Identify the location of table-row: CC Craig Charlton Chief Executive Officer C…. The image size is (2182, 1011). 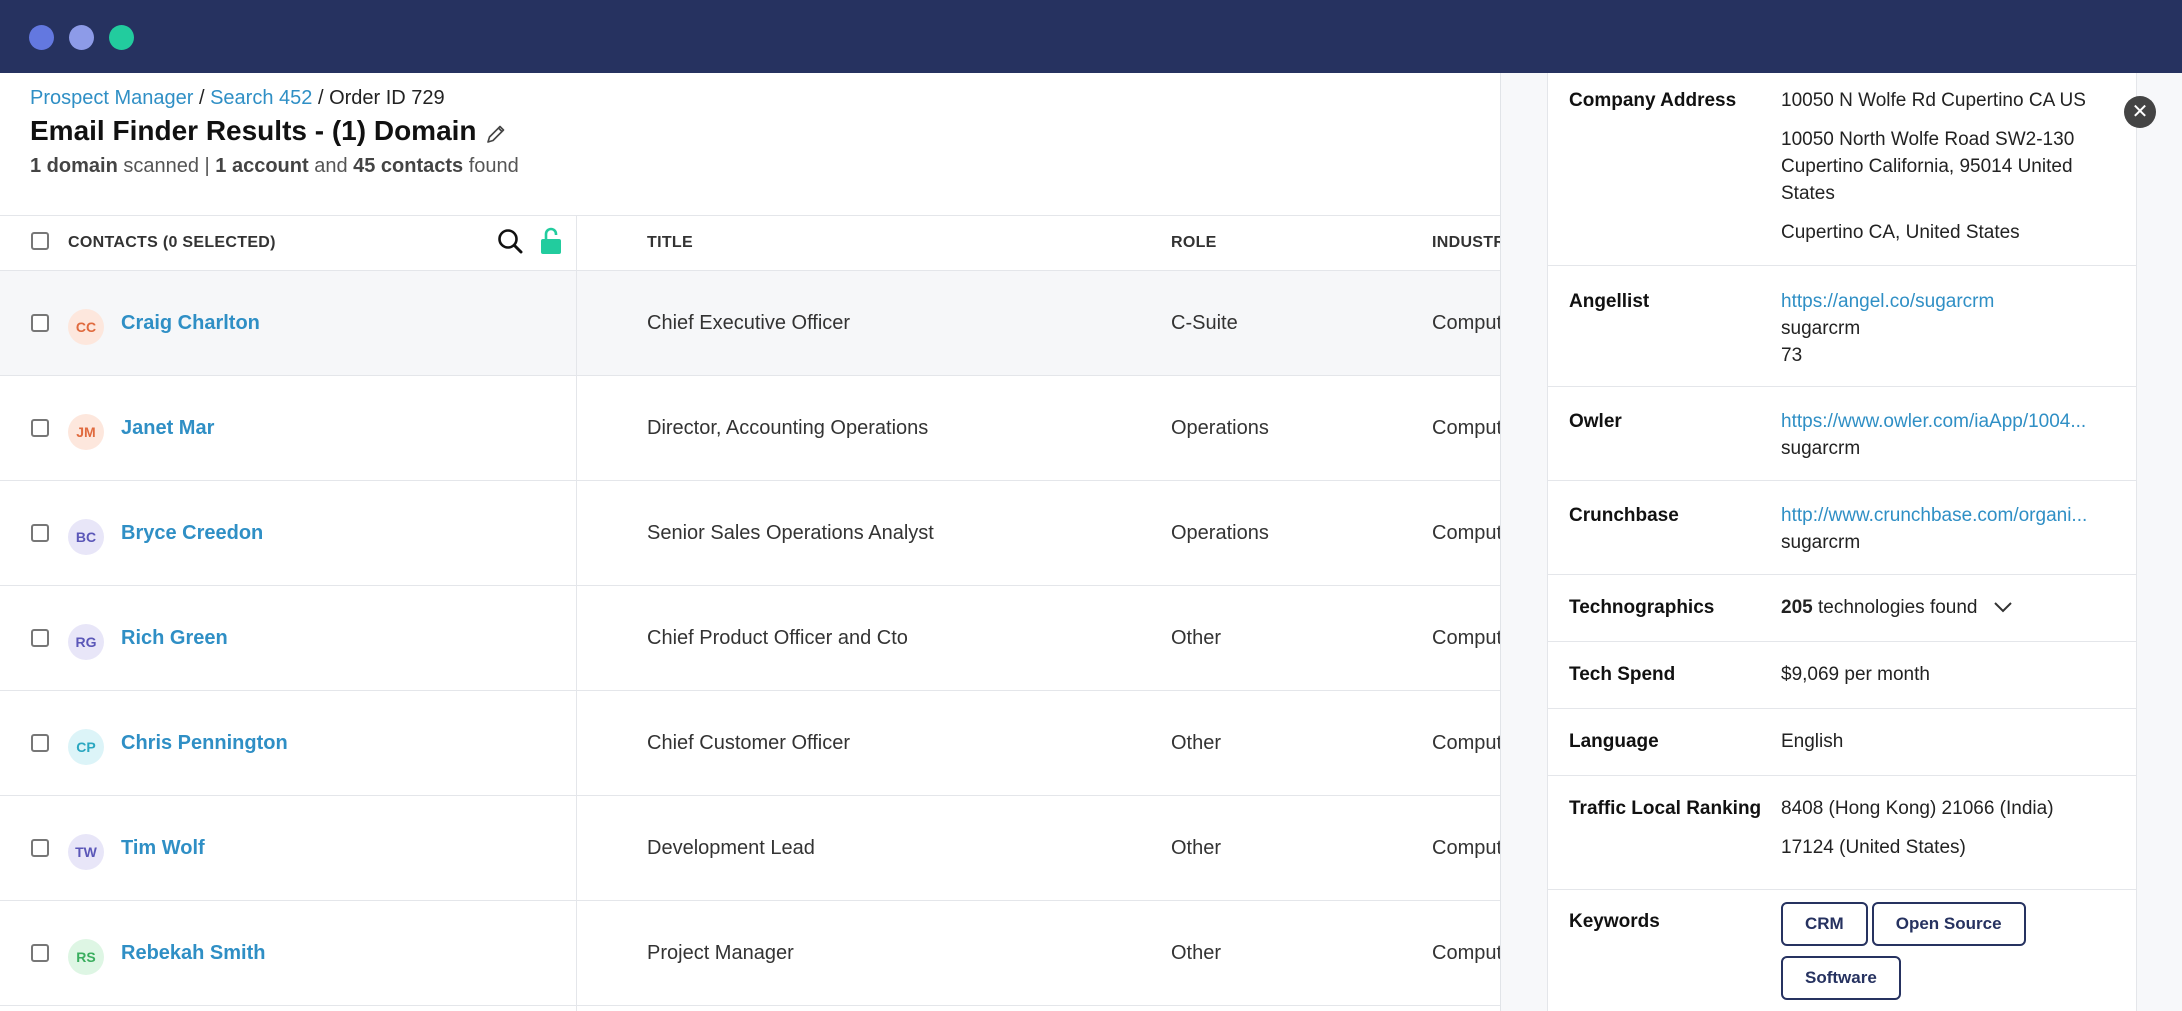
(750, 323).